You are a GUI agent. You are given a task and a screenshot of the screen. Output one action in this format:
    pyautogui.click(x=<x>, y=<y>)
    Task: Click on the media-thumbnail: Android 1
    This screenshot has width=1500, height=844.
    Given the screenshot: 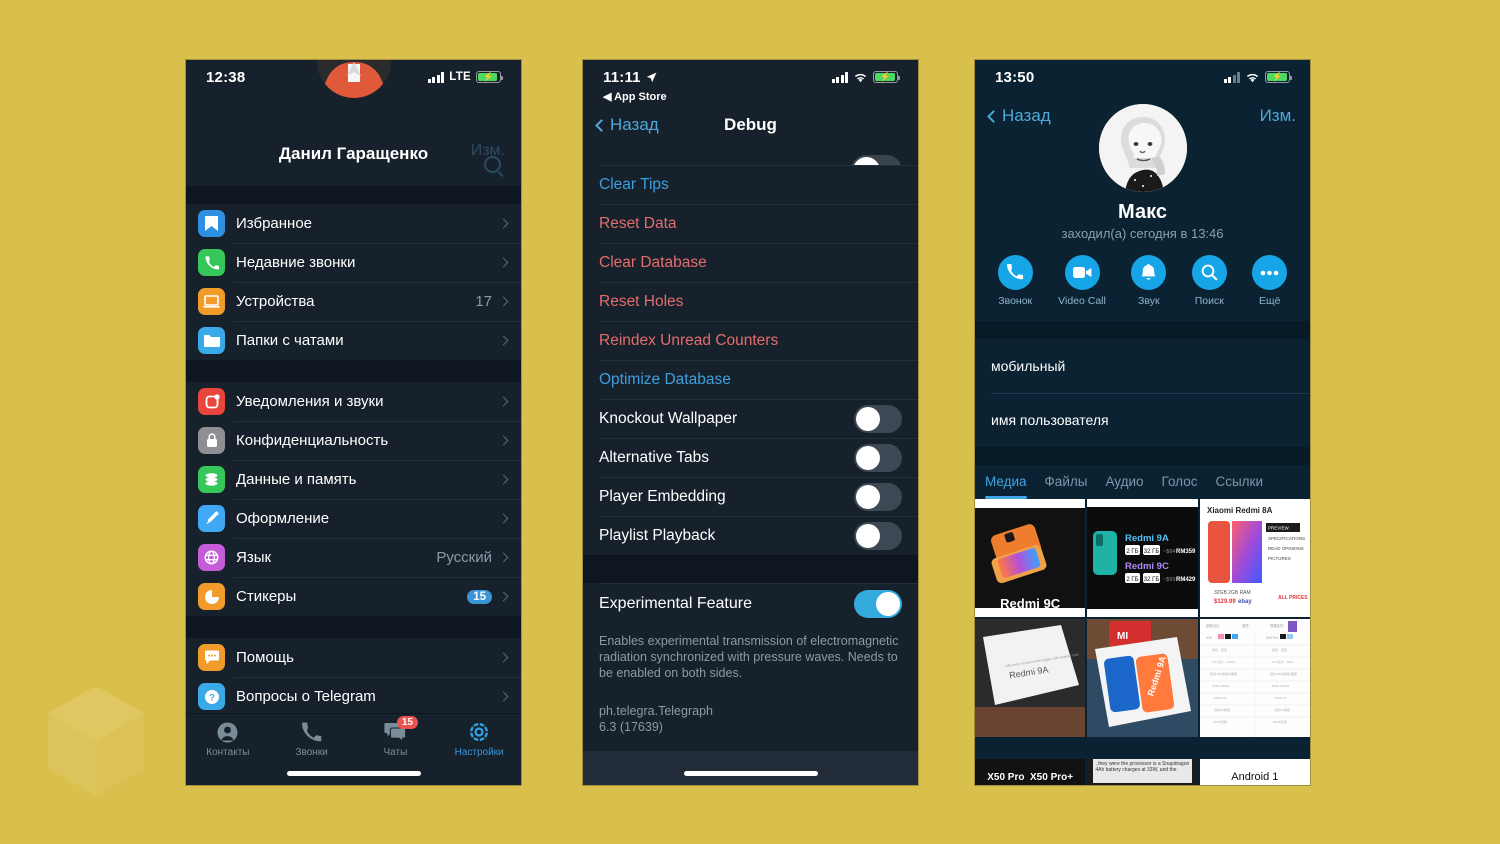 What is the action you would take?
    pyautogui.click(x=1254, y=772)
    